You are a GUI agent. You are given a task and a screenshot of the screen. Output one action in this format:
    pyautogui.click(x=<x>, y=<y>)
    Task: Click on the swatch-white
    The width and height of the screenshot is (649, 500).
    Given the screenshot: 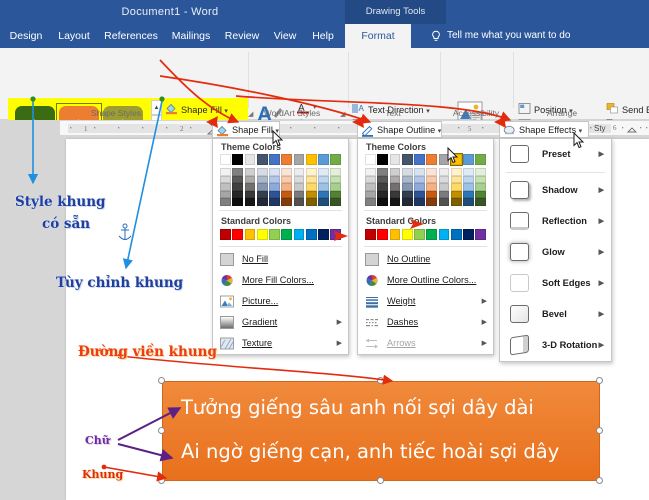 What is the action you would take?
    pyautogui.click(x=370, y=159)
    